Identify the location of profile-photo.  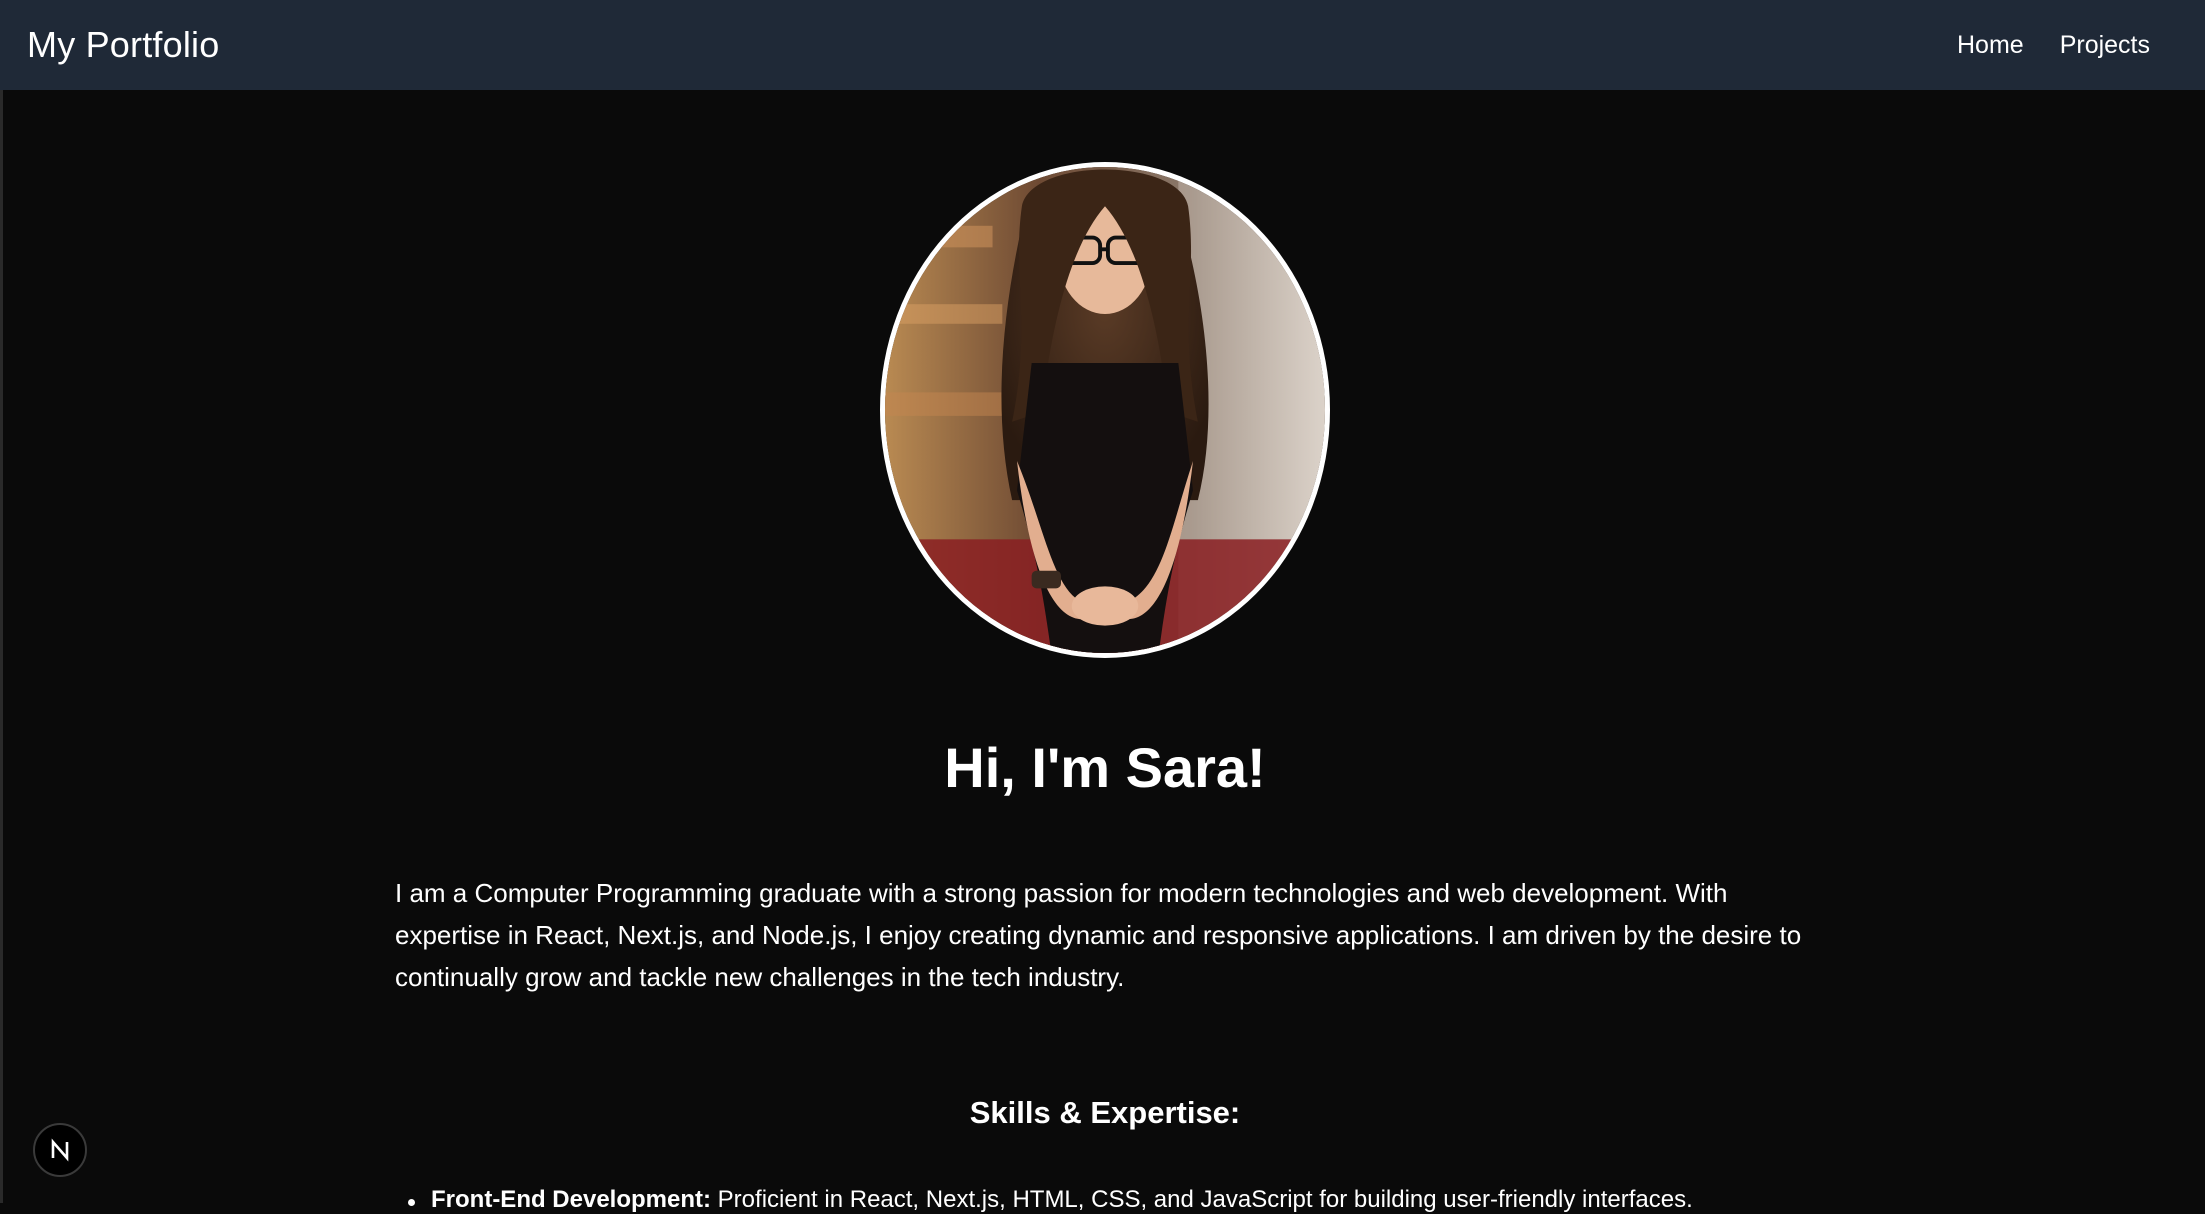
(1105, 410).